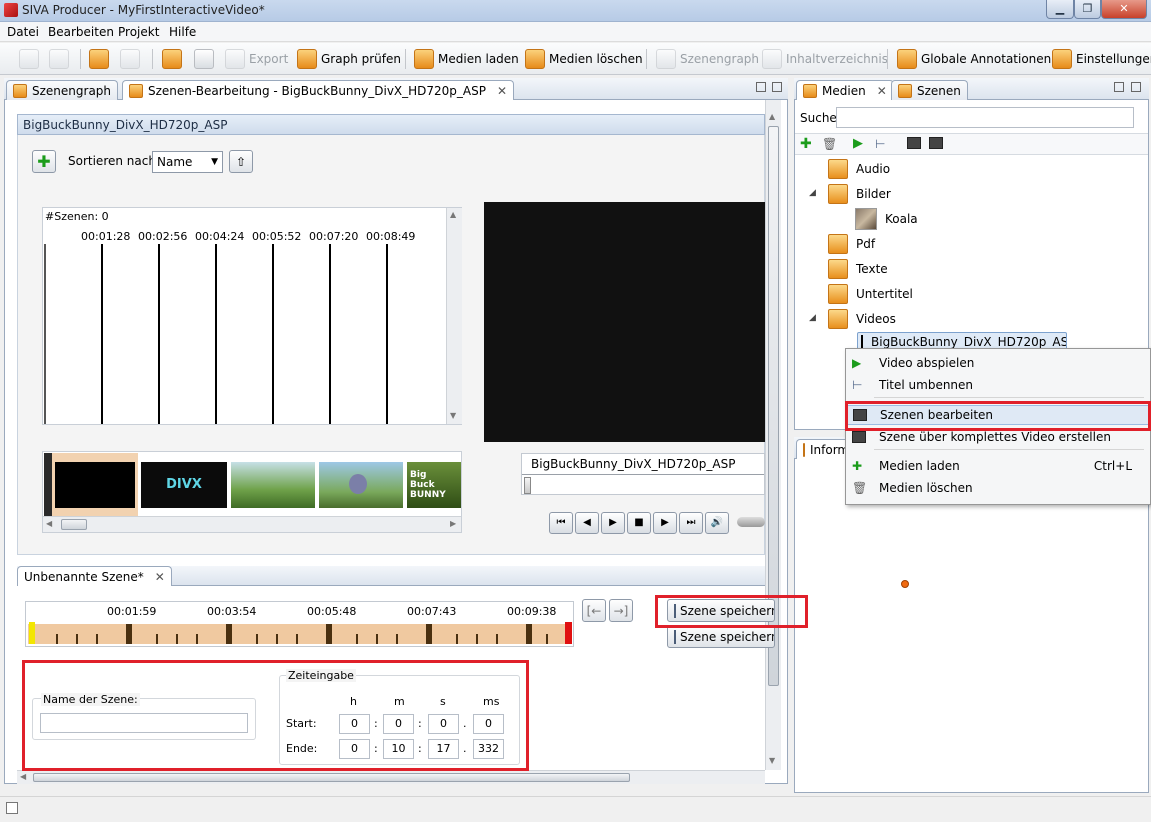 The width and height of the screenshot is (1151, 822). Describe the element at coordinates (241, 161) in the screenshot. I see `sort-order-button: ⇧` at that location.